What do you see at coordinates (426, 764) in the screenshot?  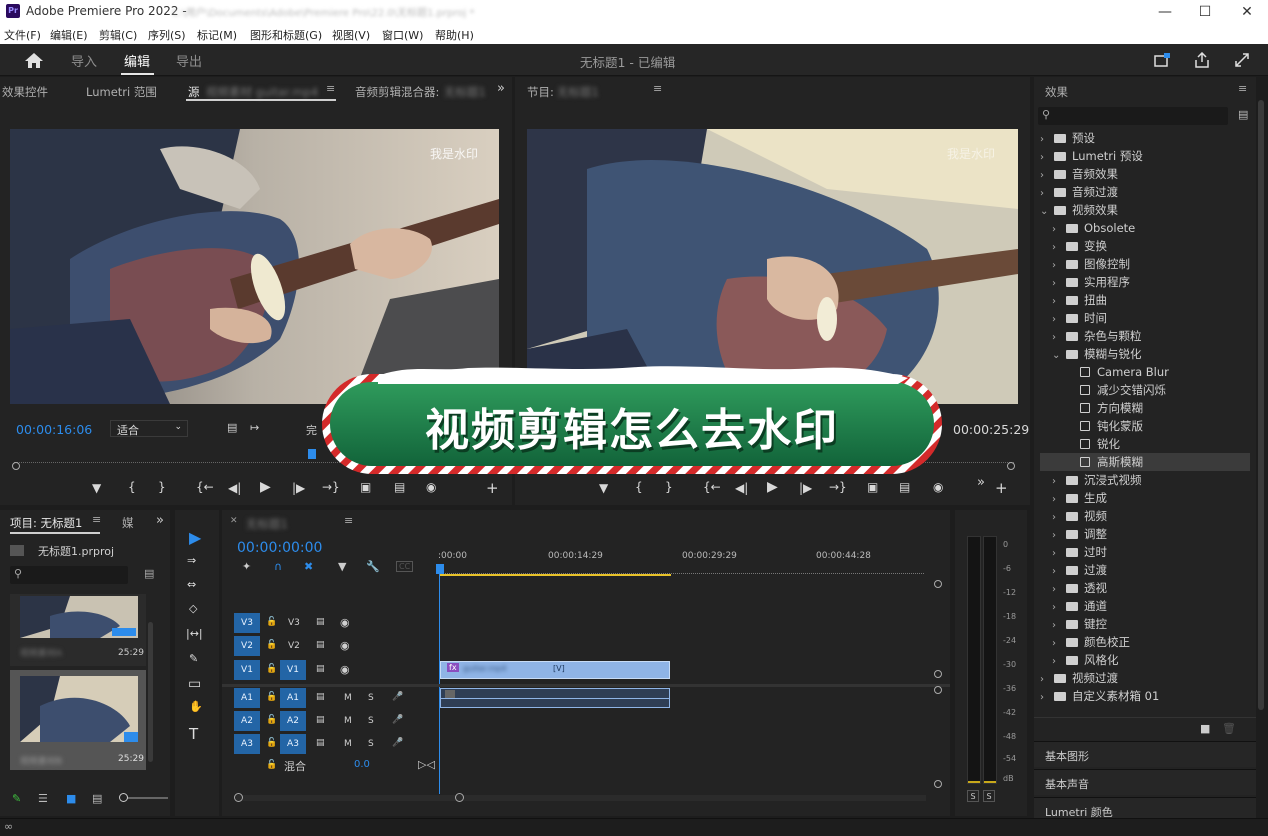 I see `go-to-end-icon: ▷◁` at bounding box center [426, 764].